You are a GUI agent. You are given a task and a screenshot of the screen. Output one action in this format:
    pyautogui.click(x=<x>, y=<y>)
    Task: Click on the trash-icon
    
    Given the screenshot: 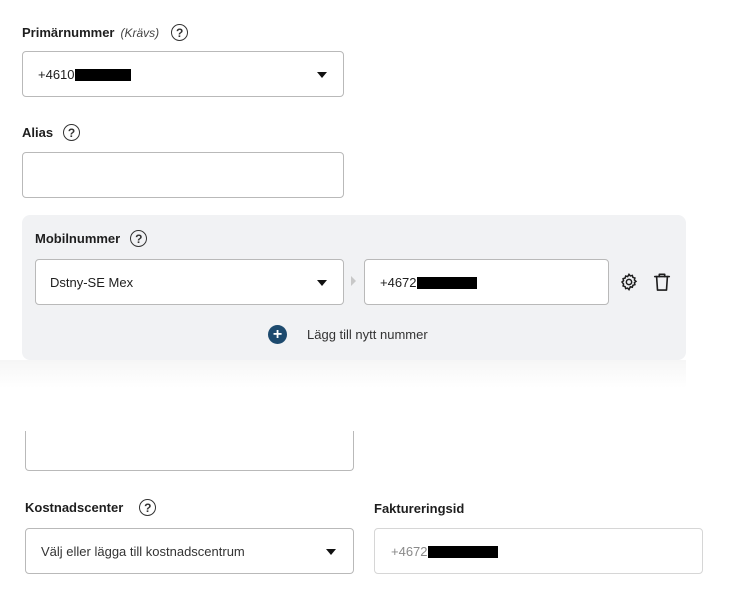 What is the action you would take?
    pyautogui.click(x=662, y=282)
    